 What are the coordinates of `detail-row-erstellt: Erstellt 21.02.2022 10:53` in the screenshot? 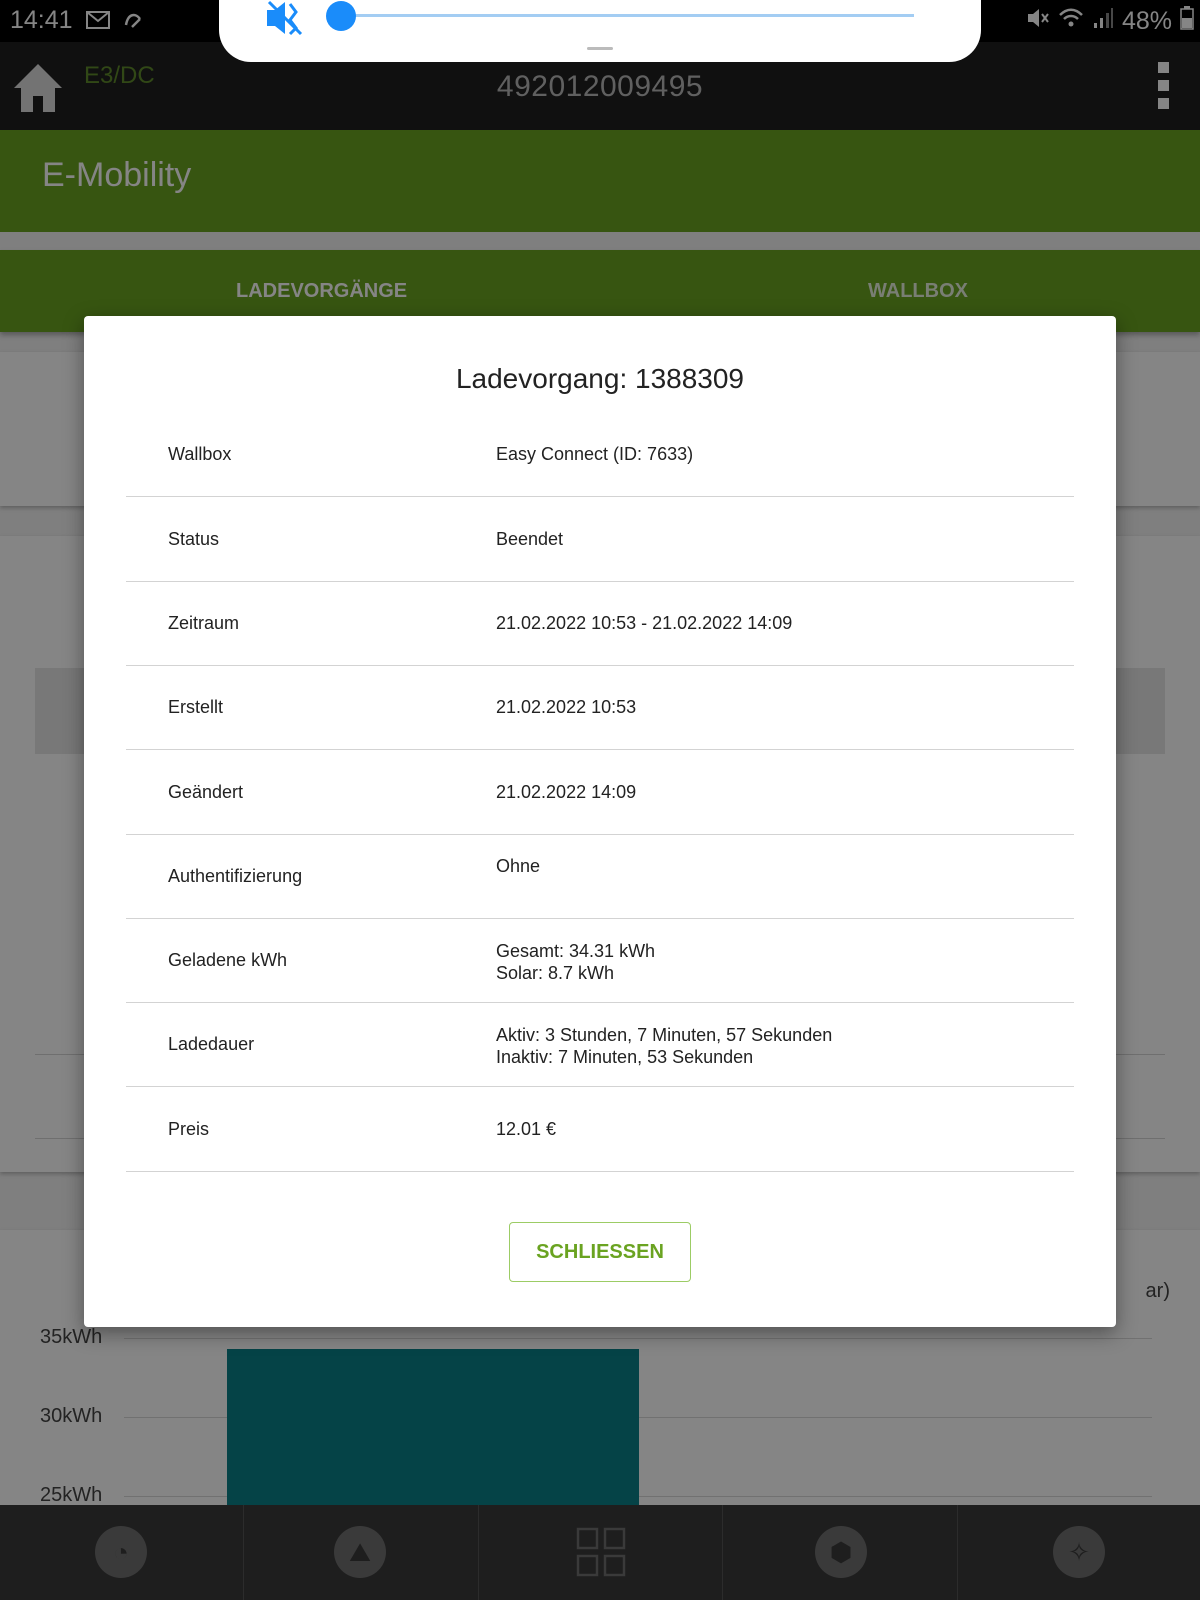 It's located at (600, 707).